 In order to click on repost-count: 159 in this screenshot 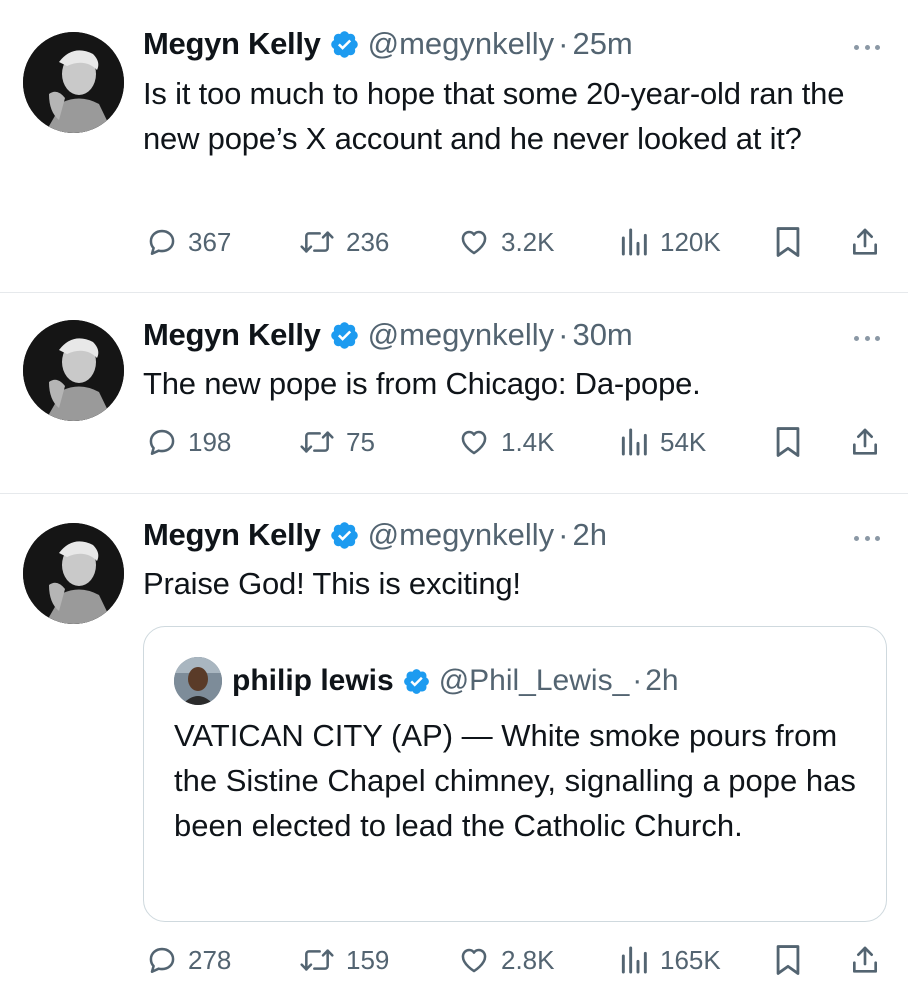, I will do `click(368, 959)`.